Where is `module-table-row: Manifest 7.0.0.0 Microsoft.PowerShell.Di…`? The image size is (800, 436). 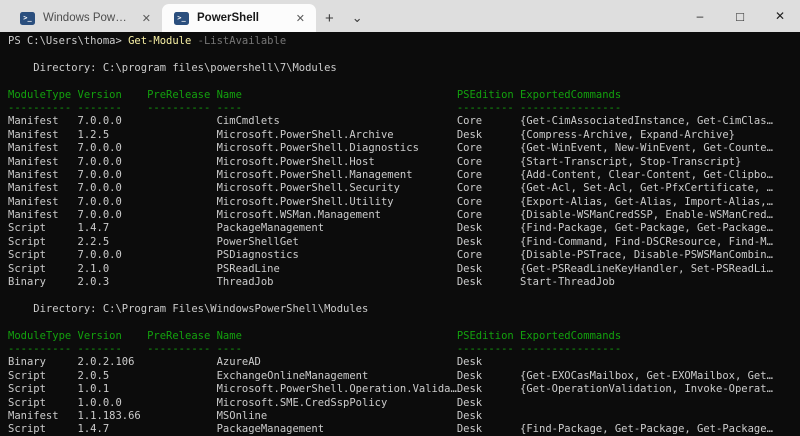
module-table-row: Manifest 7.0.0.0 Microsoft.PowerShell.Di… is located at coordinates (404, 148).